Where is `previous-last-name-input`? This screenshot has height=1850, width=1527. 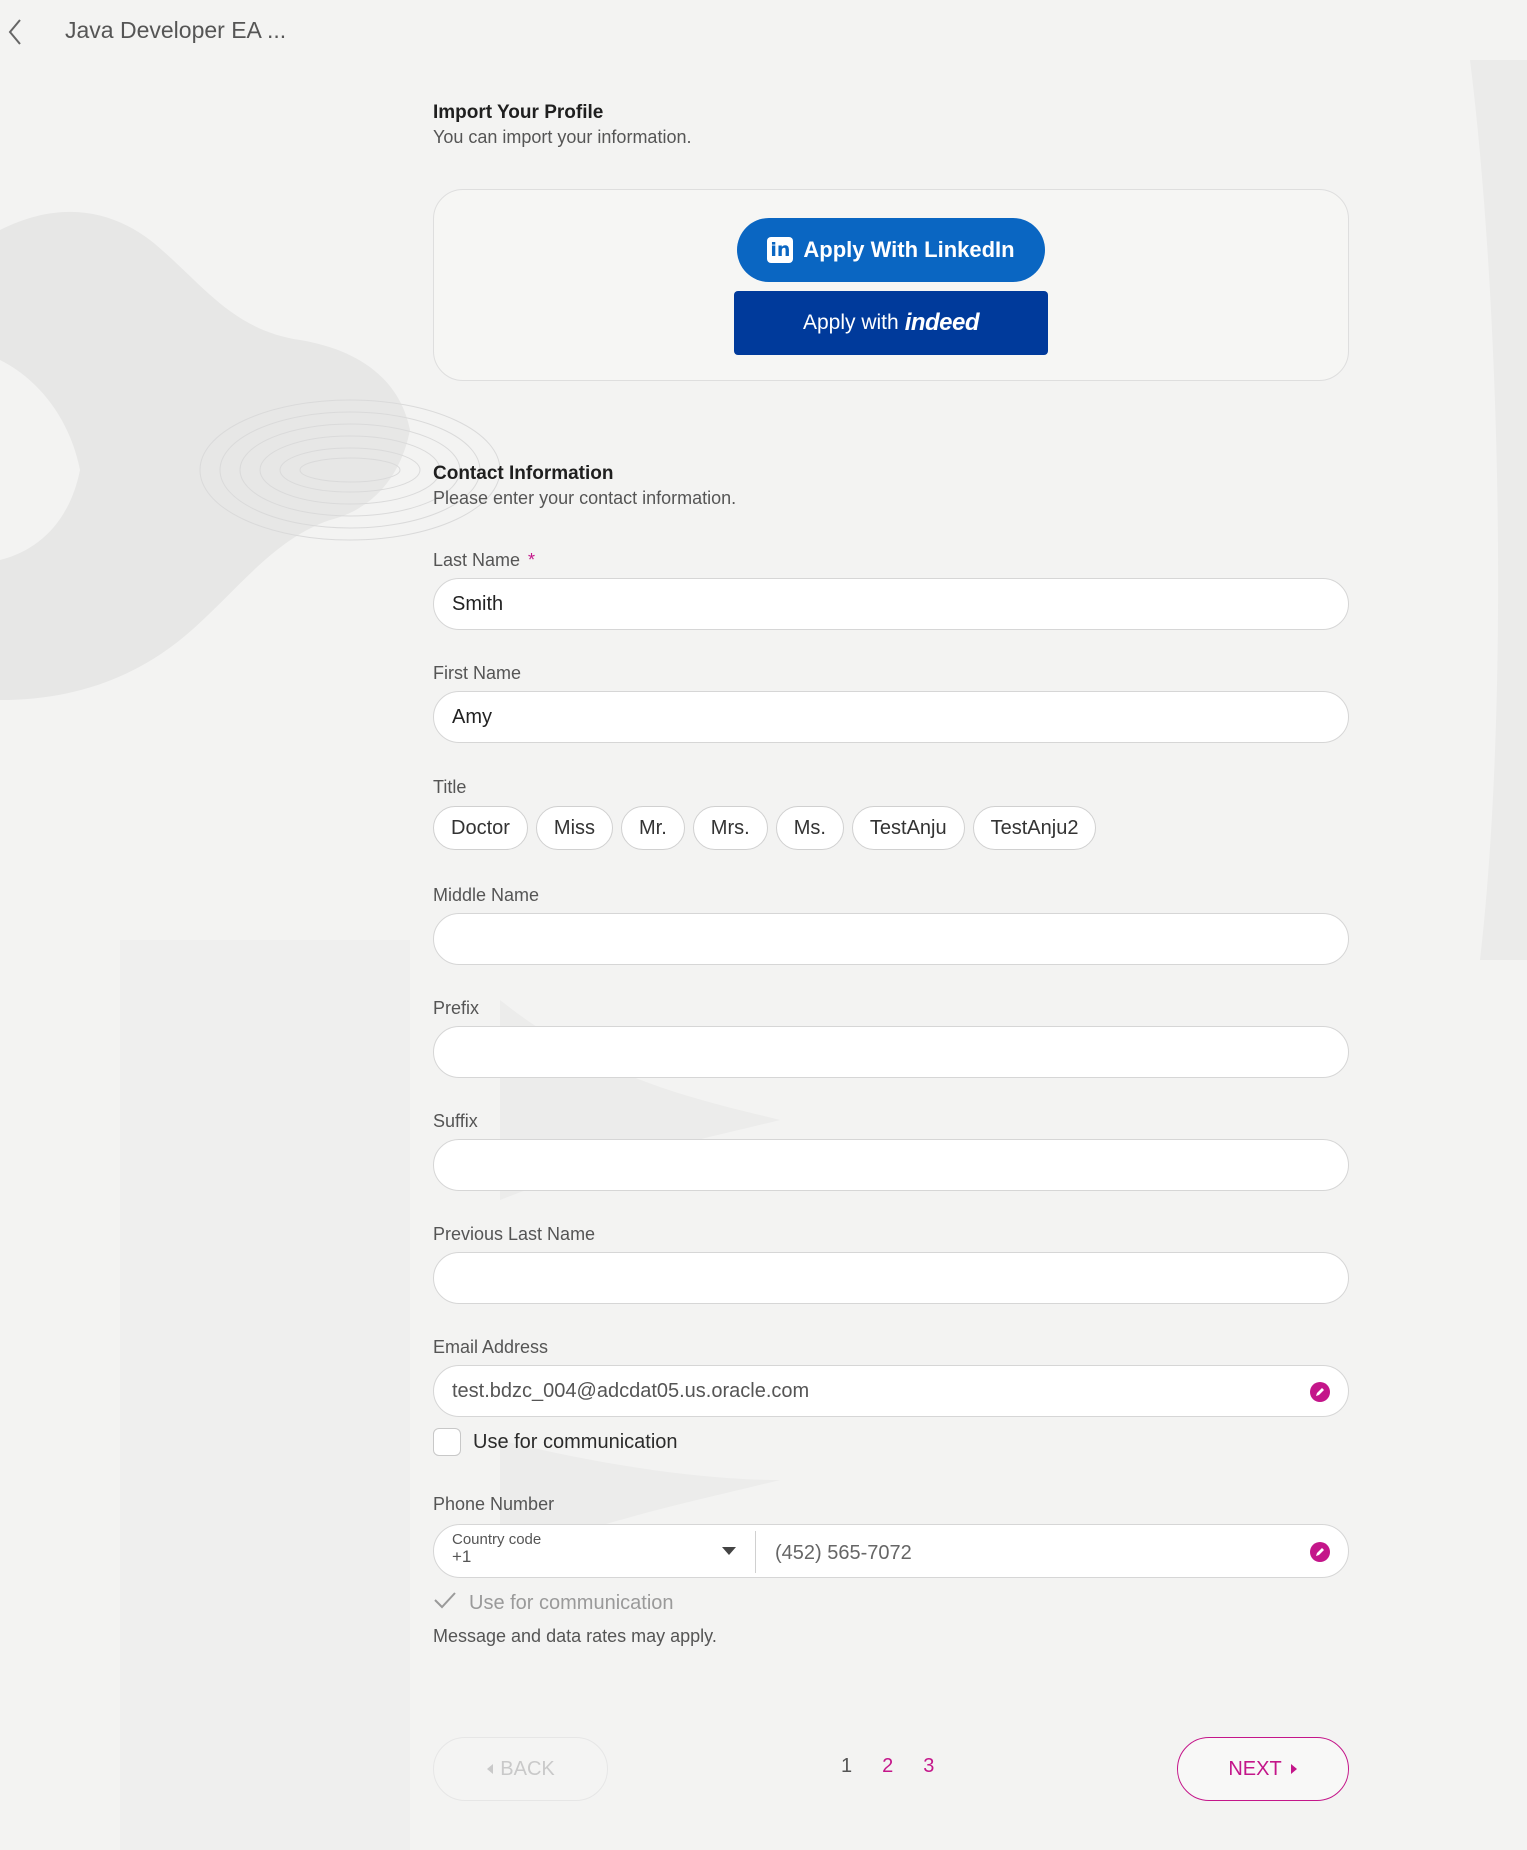 previous-last-name-input is located at coordinates (891, 1278).